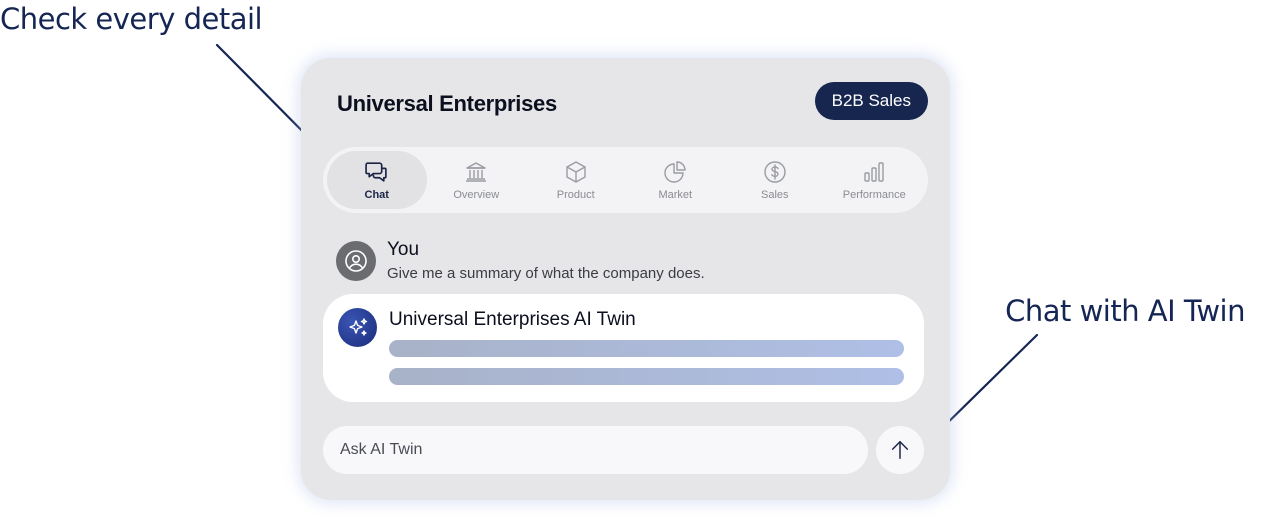 The height and width of the screenshot is (527, 1267). What do you see at coordinates (403, 249) in the screenshot?
I see `user-name: You` at bounding box center [403, 249].